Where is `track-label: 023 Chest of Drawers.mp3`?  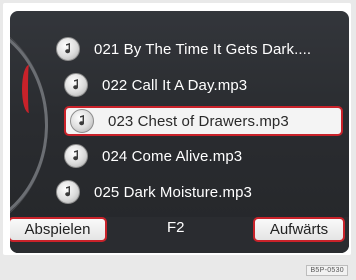 track-label: 023 Chest of Drawers.mp3 is located at coordinates (198, 121).